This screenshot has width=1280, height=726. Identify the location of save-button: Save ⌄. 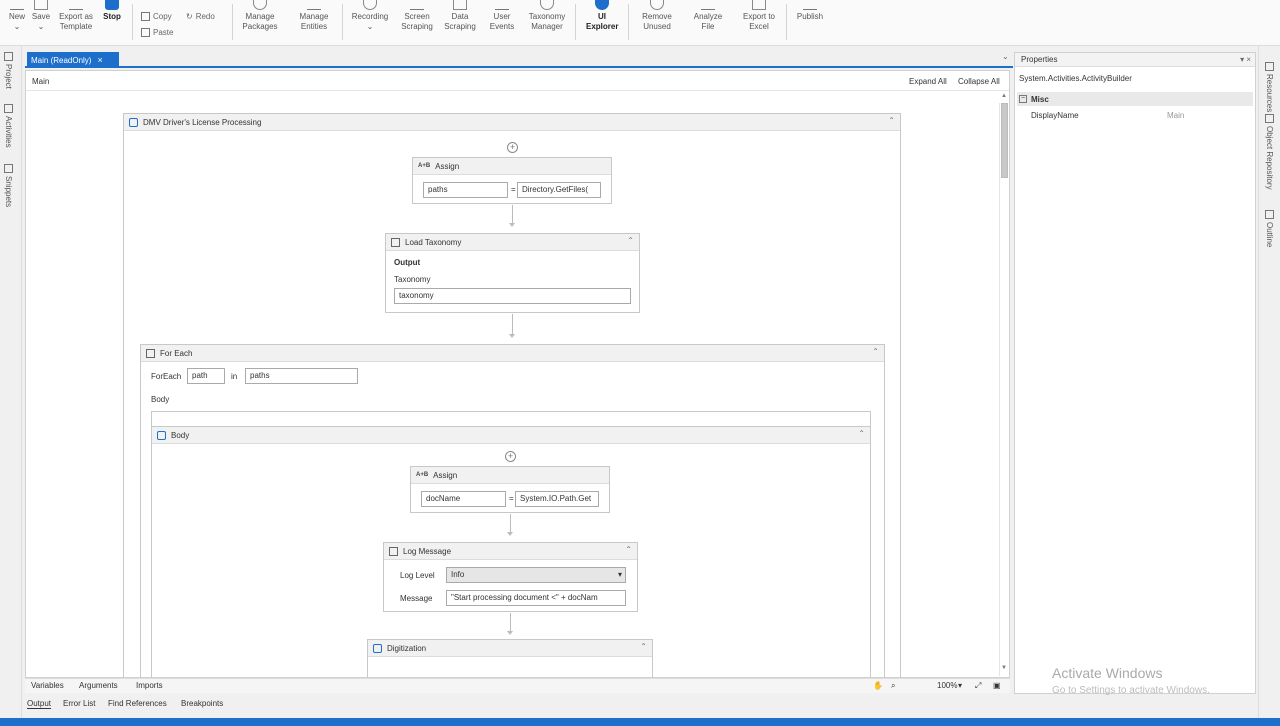
(41, 22).